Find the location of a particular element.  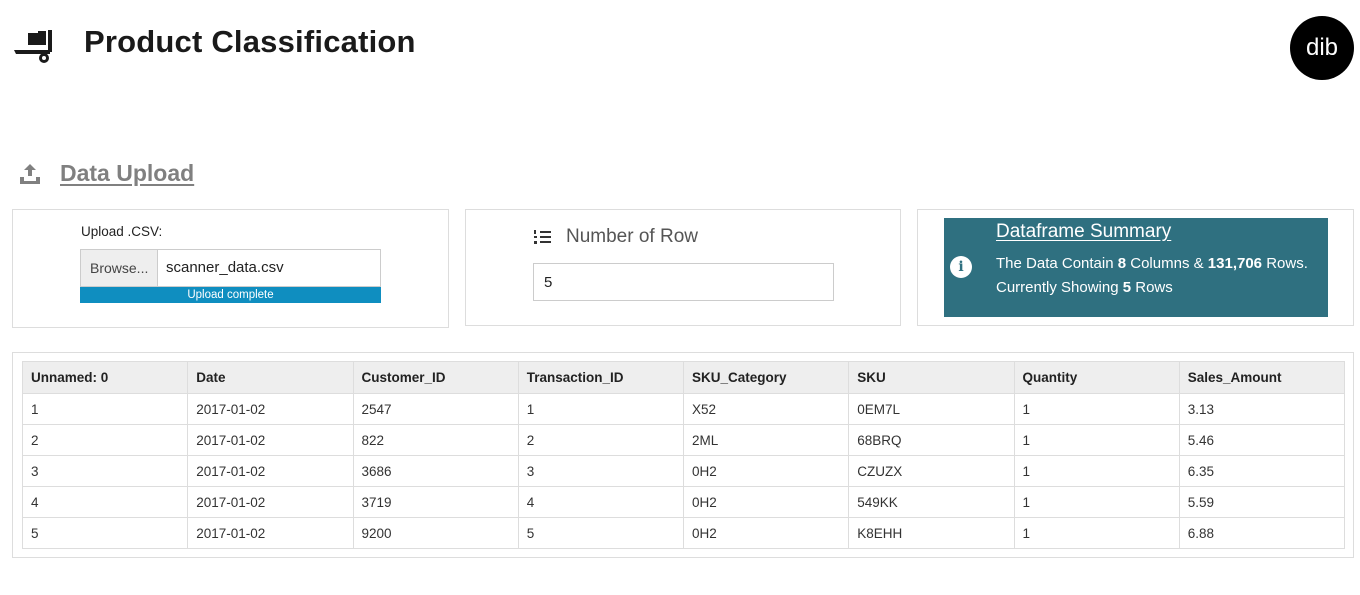

table-row: 1 2017-01-02 2547 1 X52 0EM7L 1 3.13 is located at coordinates (683, 409).